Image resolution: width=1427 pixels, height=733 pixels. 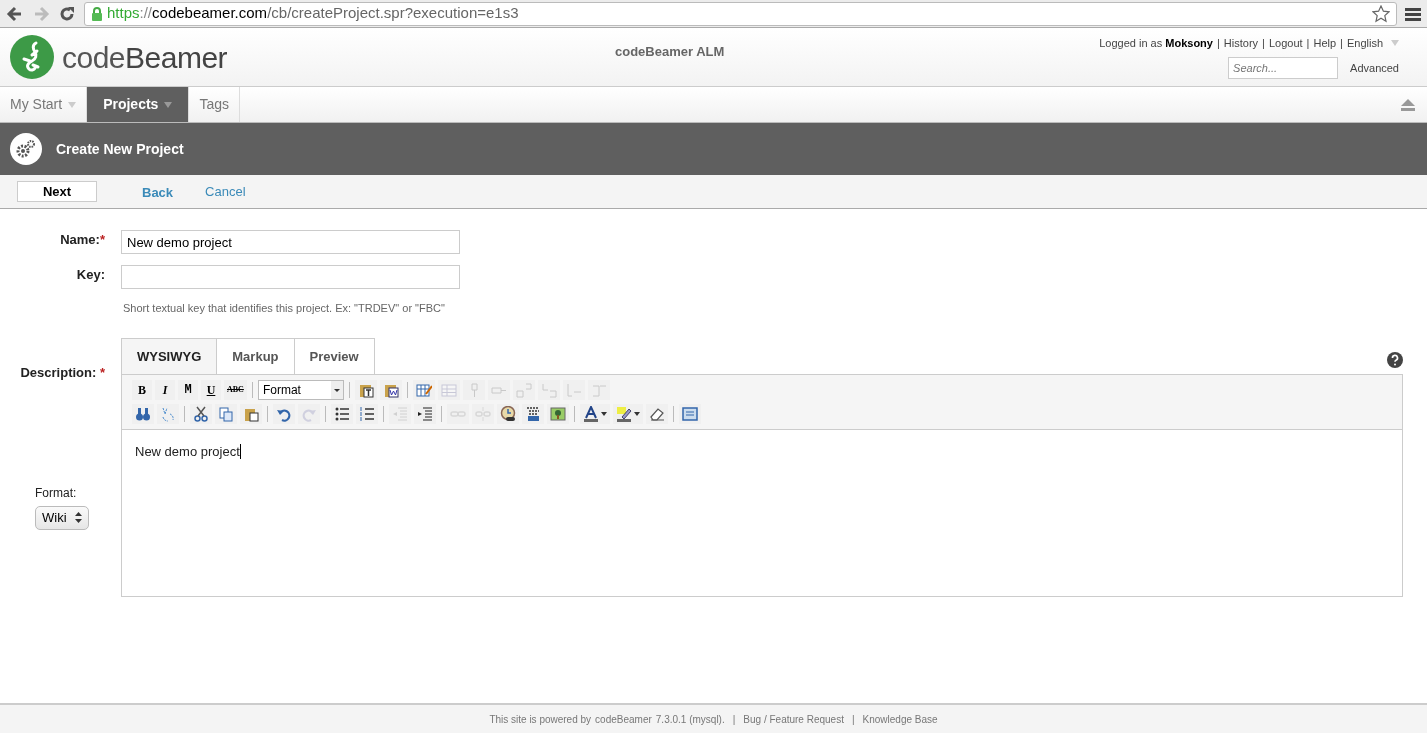 What do you see at coordinates (82, 240) in the screenshot?
I see `field-label: Name:*` at bounding box center [82, 240].